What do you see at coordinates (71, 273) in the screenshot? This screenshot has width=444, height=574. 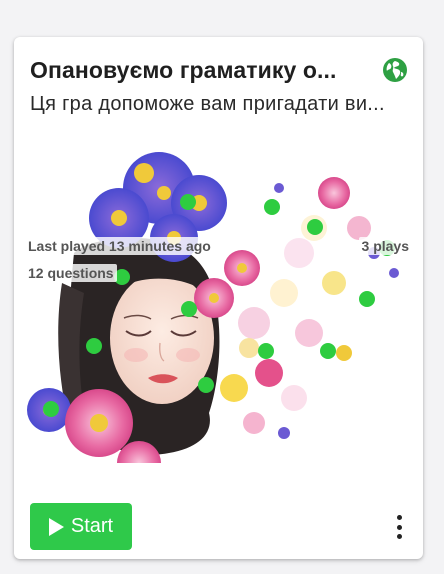 I see `questions-count: 12 questions` at bounding box center [71, 273].